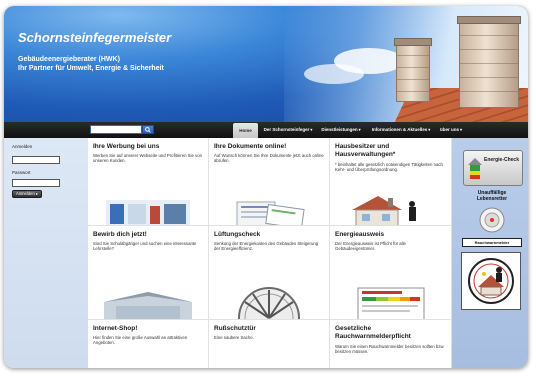 The height and width of the screenshot is (376, 536). Describe the element at coordinates (492, 199) in the screenshot. I see `lebensretter-title: Lebensretter` at that location.